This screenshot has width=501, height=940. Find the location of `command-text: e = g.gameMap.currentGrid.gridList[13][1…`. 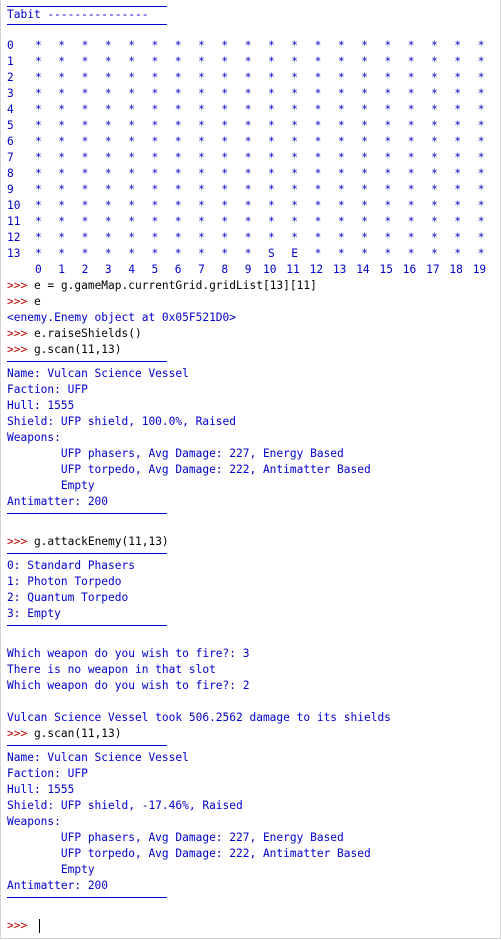

command-text: e = g.gameMap.currentGrid.gridList[13][1… is located at coordinates (172, 285).